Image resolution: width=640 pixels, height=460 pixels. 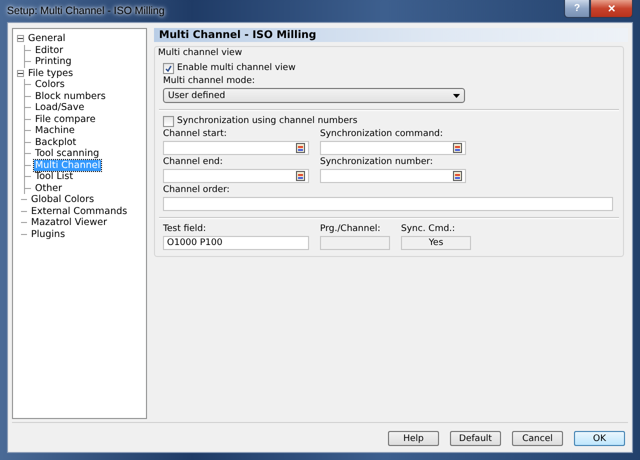 I want to click on tree-item: Global Colors, so click(x=63, y=200).